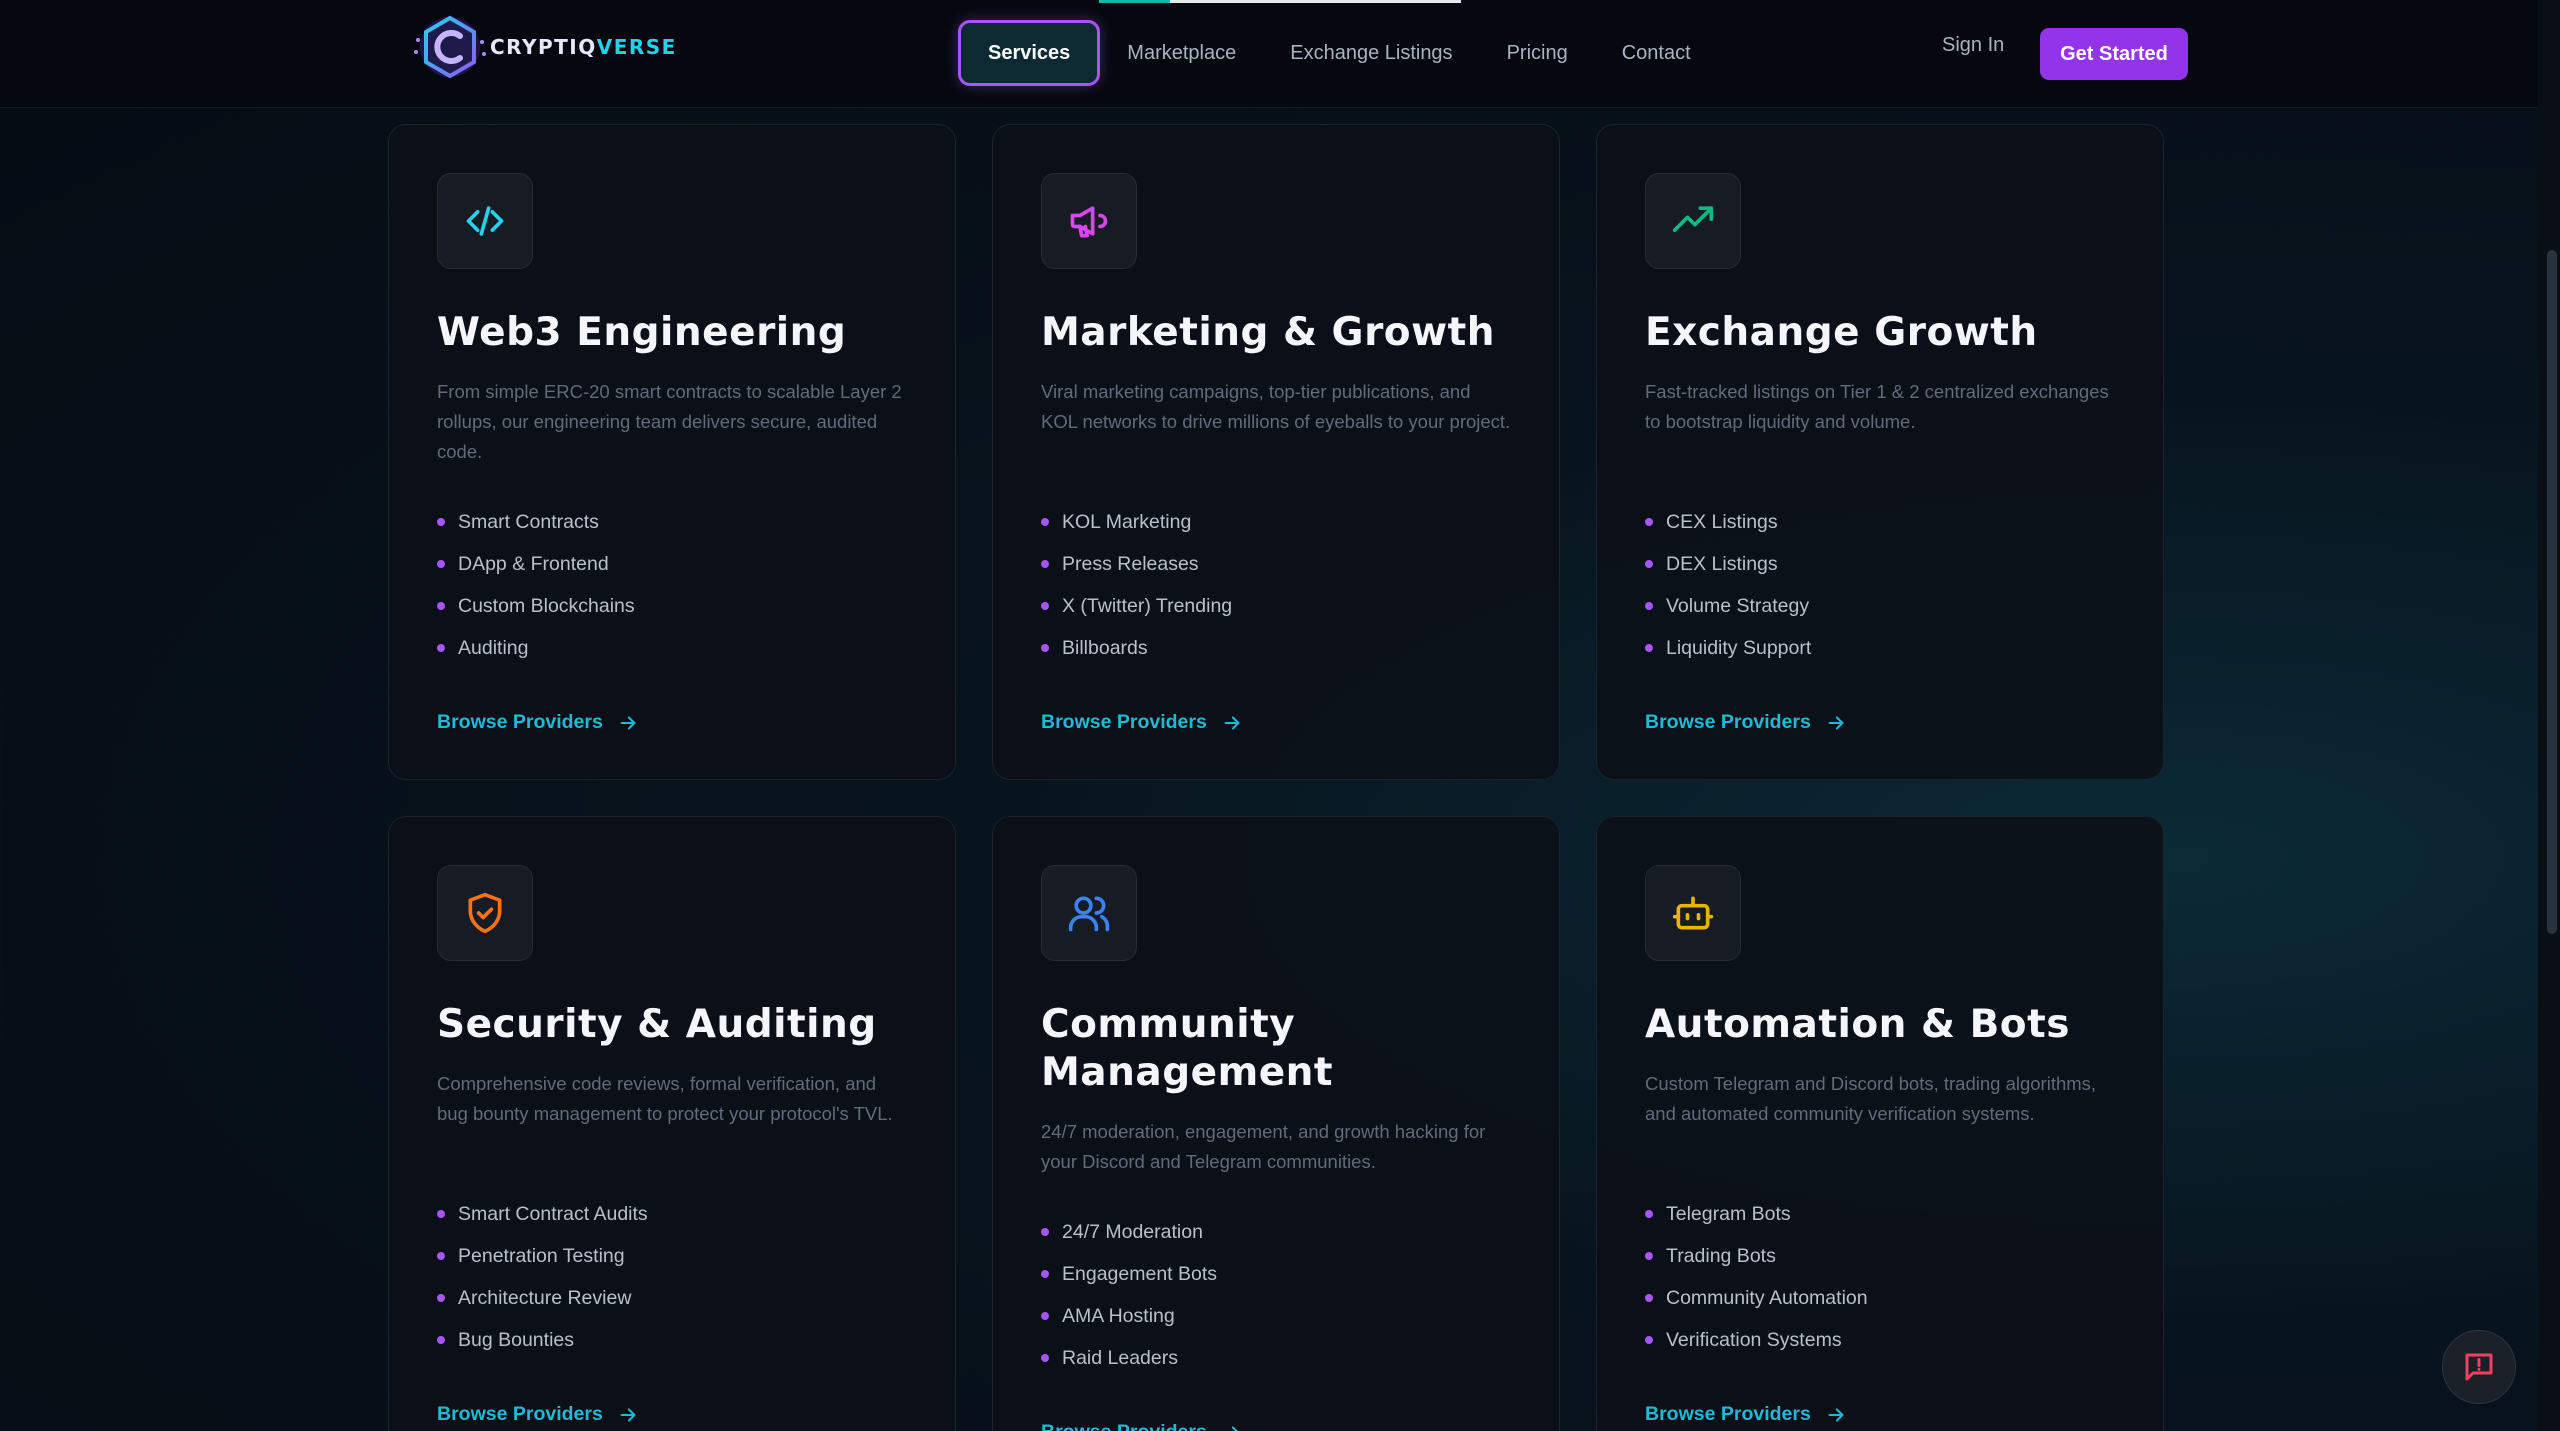 This screenshot has height=1431, width=2560. Describe the element at coordinates (1029, 53) in the screenshot. I see `nav-link-services: Services` at that location.